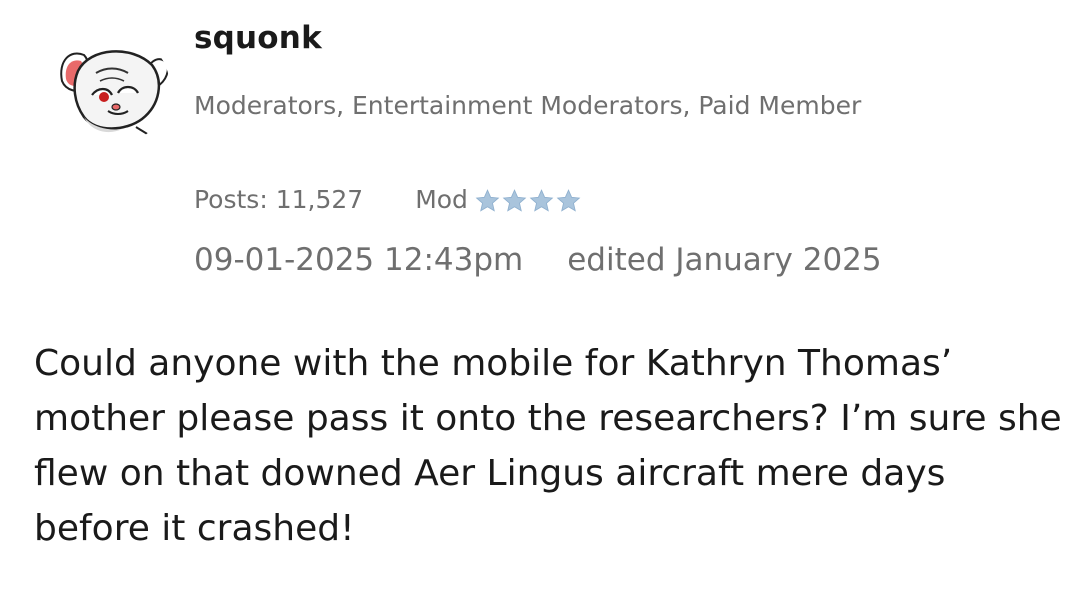  I want to click on avatar, so click(113, 88).